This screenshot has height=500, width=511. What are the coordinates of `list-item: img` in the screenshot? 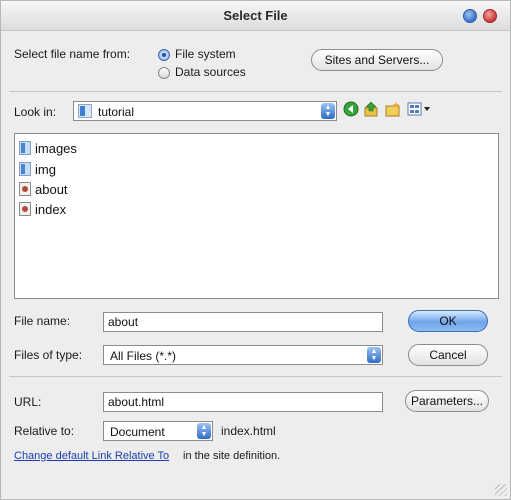 It's located at (37, 169).